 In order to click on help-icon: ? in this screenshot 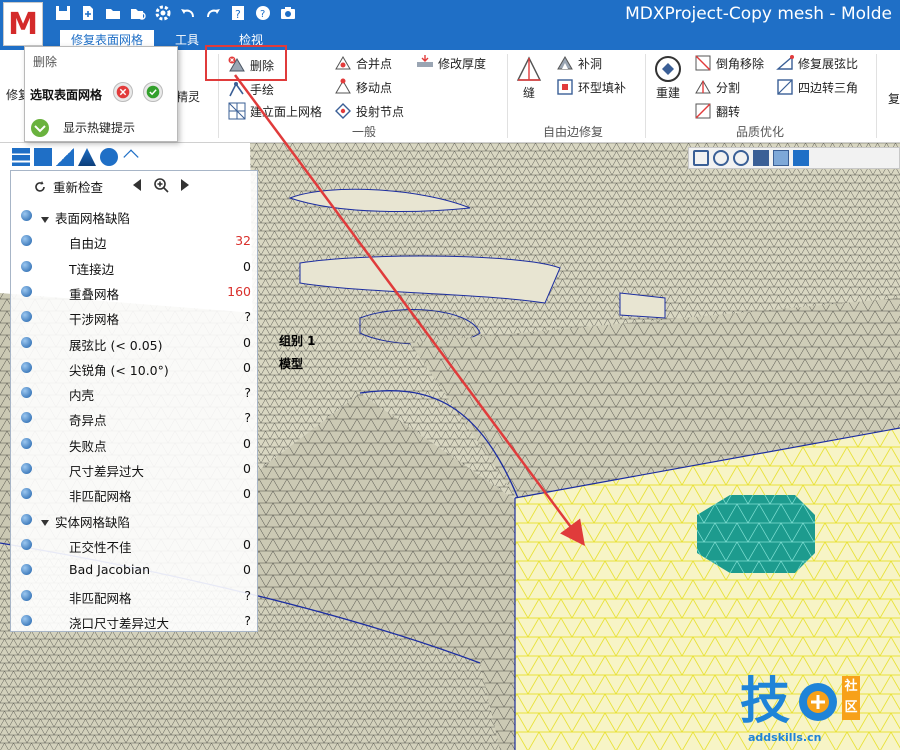, I will do `click(263, 13)`.